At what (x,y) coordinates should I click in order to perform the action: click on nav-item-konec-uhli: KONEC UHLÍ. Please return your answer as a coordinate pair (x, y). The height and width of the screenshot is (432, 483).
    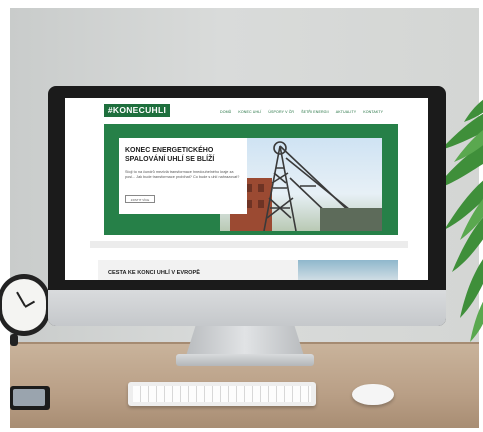
    Looking at the image, I should click on (249, 113).